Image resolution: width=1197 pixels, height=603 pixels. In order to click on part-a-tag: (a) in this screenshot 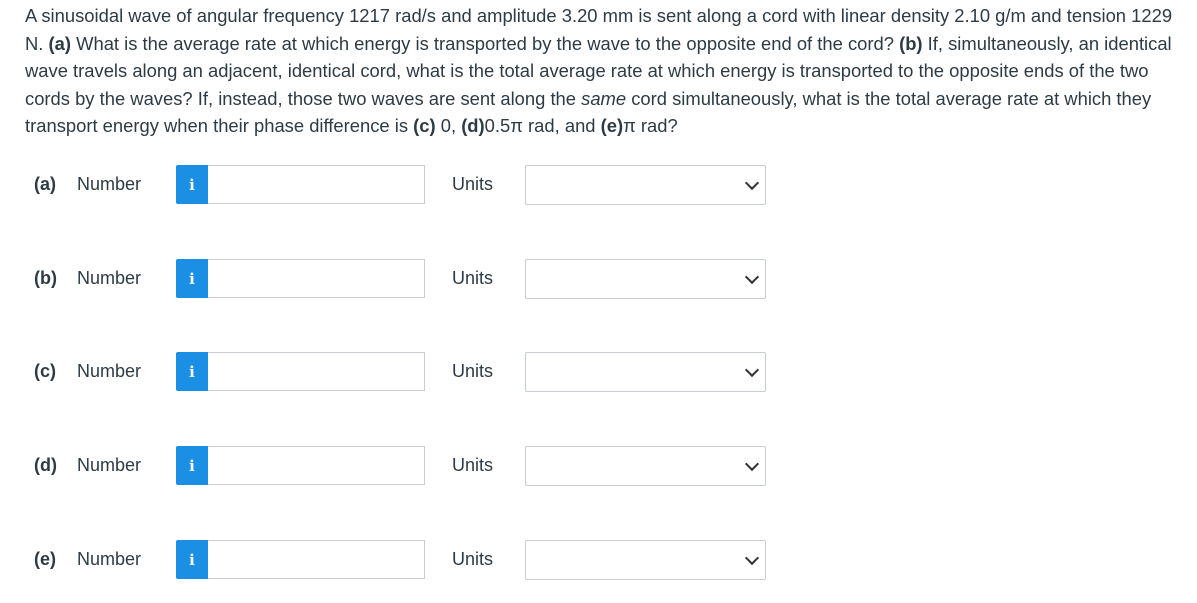, I will do `click(59, 43)`.